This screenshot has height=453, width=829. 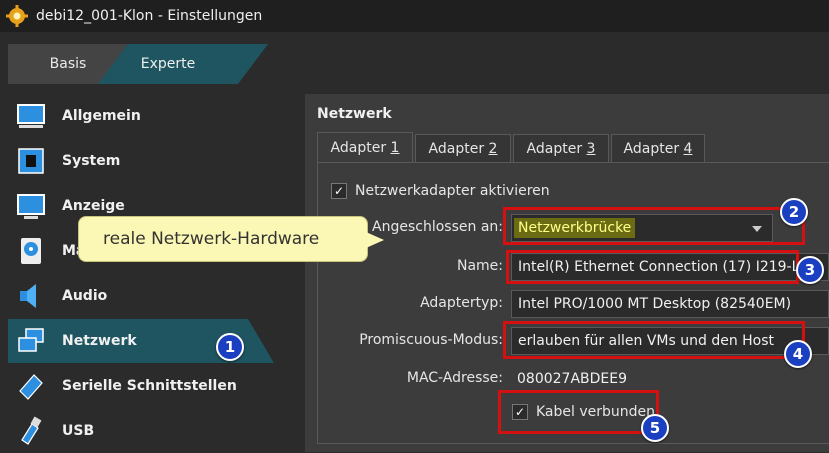 I want to click on tab-mnemonic: 1, so click(x=395, y=148).